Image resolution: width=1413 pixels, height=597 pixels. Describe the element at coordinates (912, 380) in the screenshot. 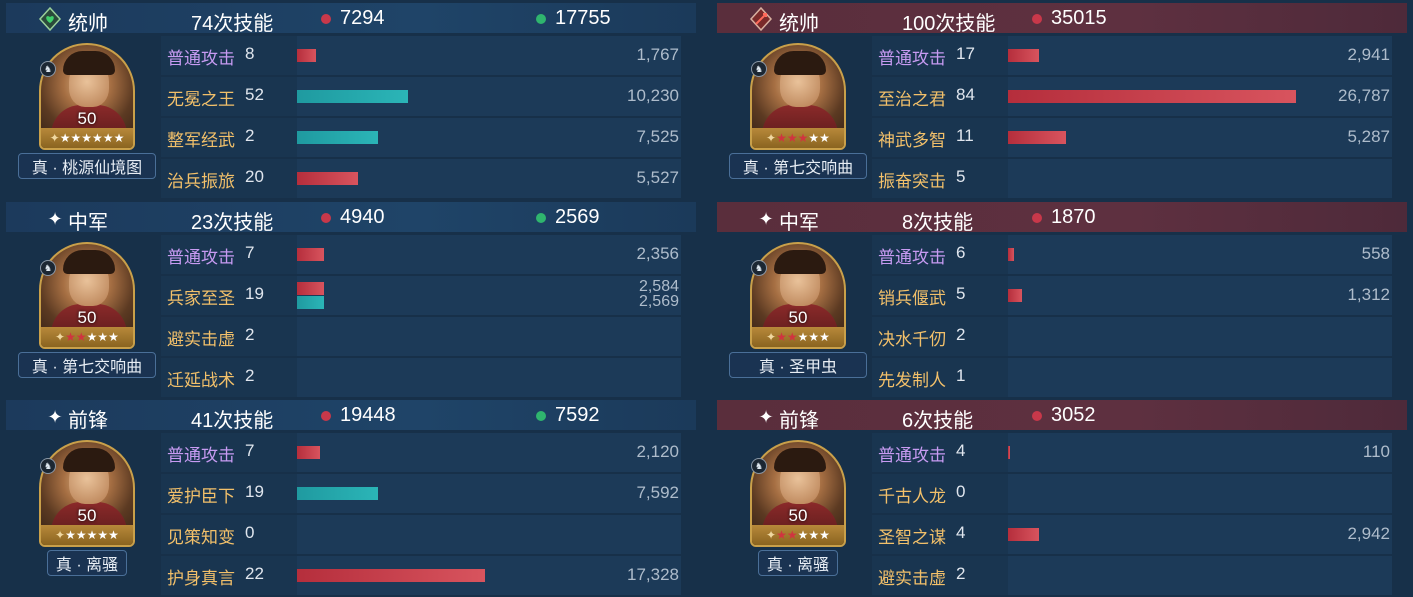

I see `skill-name: 先发制人` at that location.